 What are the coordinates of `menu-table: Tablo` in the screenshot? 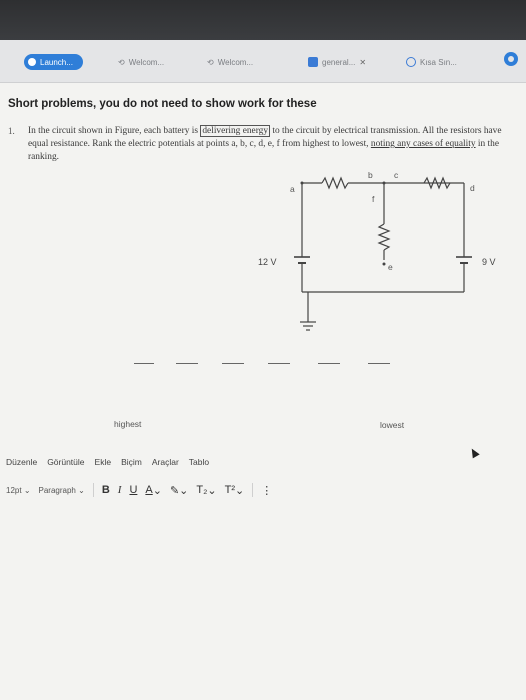 It's located at (199, 462).